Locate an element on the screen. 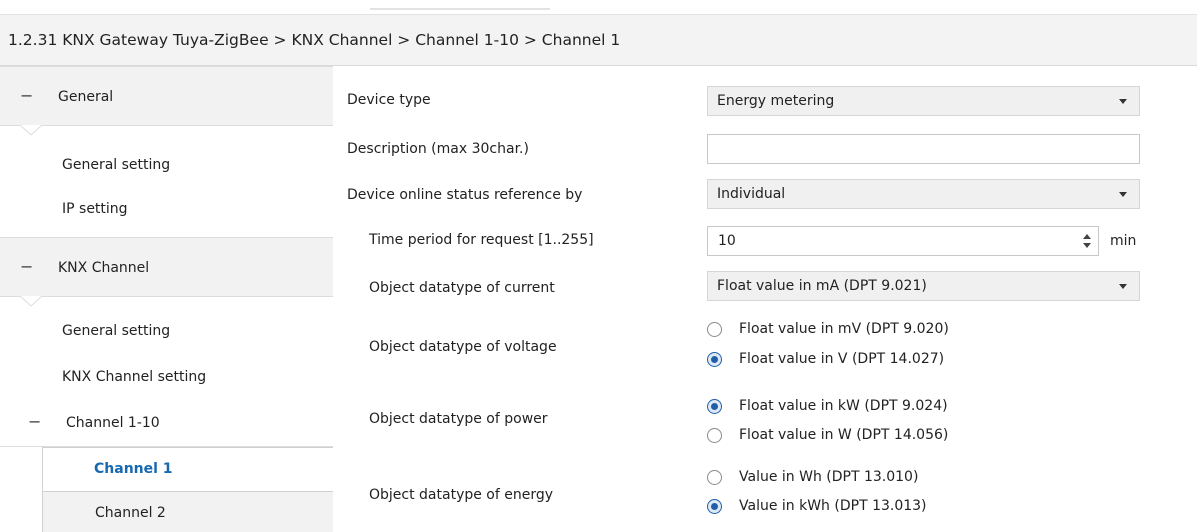 The image size is (1197, 532). device-type-value: Energy metering is located at coordinates (776, 101).